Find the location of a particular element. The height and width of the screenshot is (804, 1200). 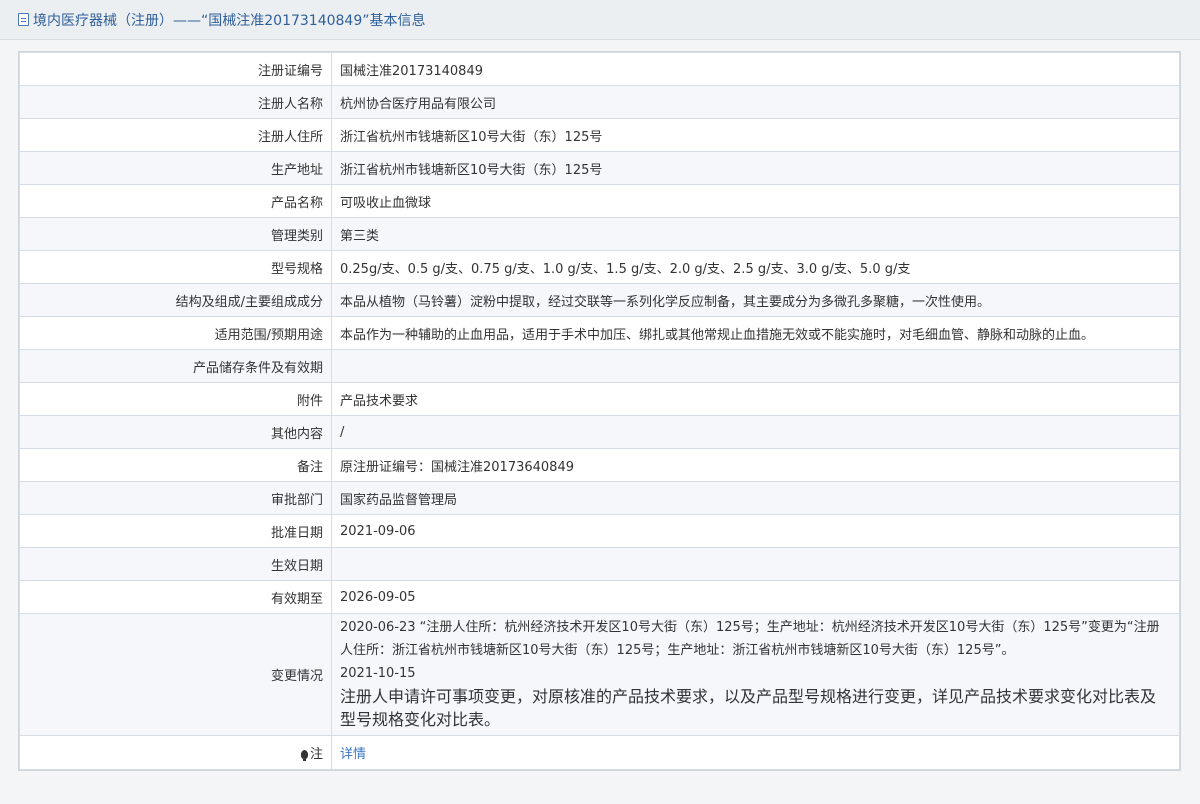

note-label-cell: 注 is located at coordinates (175, 752).